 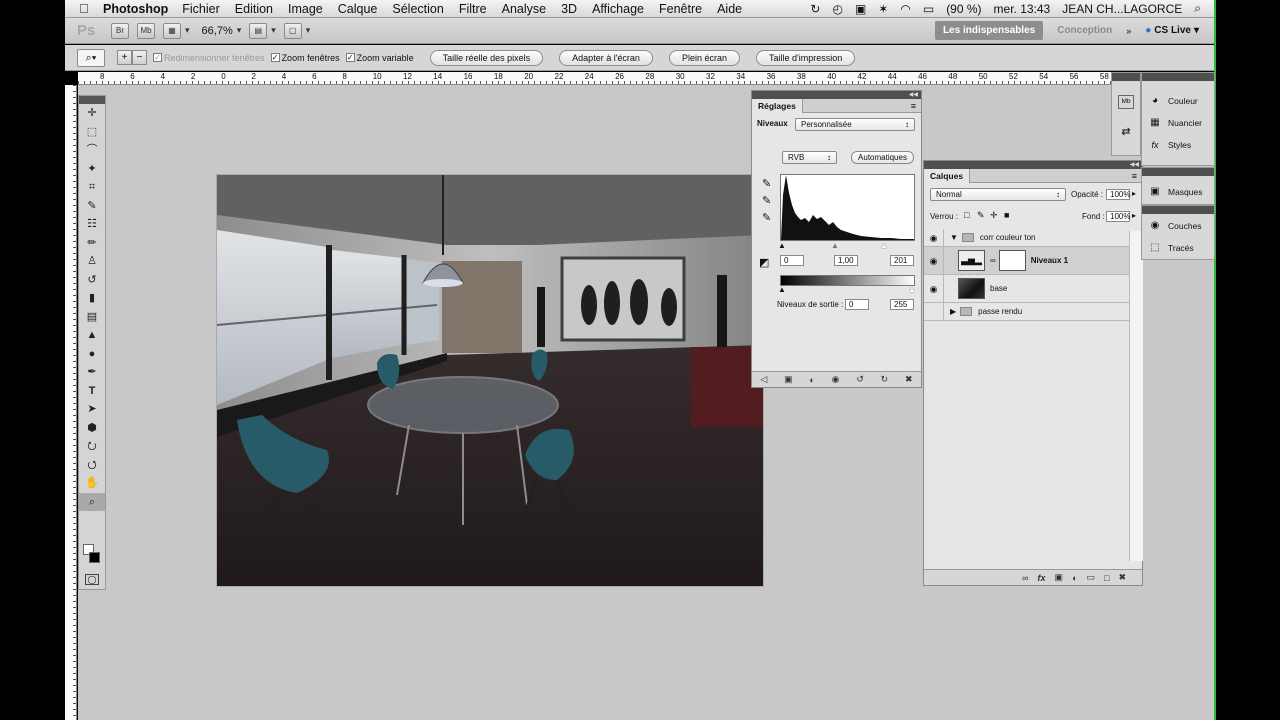 I want to click on panel-menu-icon: ≡, so click(x=916, y=106).